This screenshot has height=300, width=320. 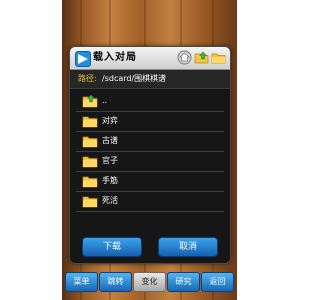 What do you see at coordinates (83, 59) in the screenshot?
I see `app-logo-icon` at bounding box center [83, 59].